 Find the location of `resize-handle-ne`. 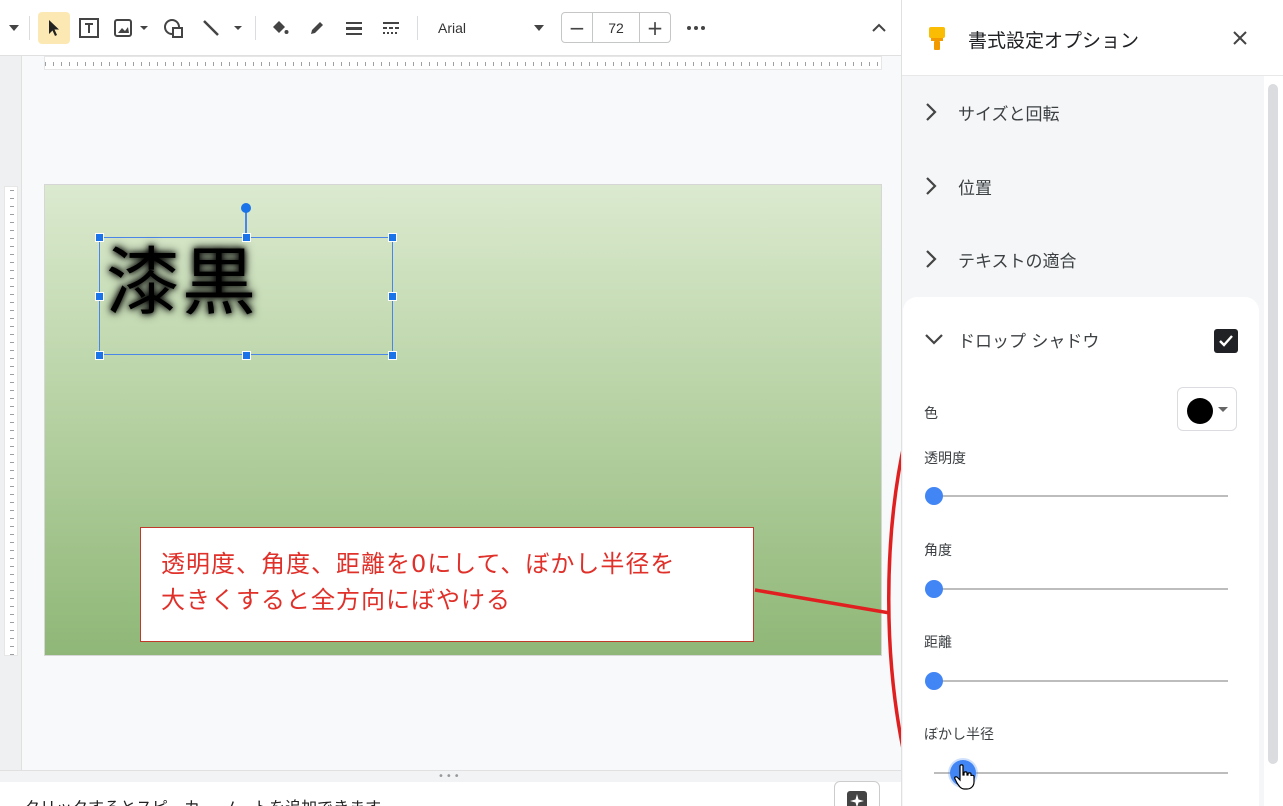

resize-handle-ne is located at coordinates (392, 237).